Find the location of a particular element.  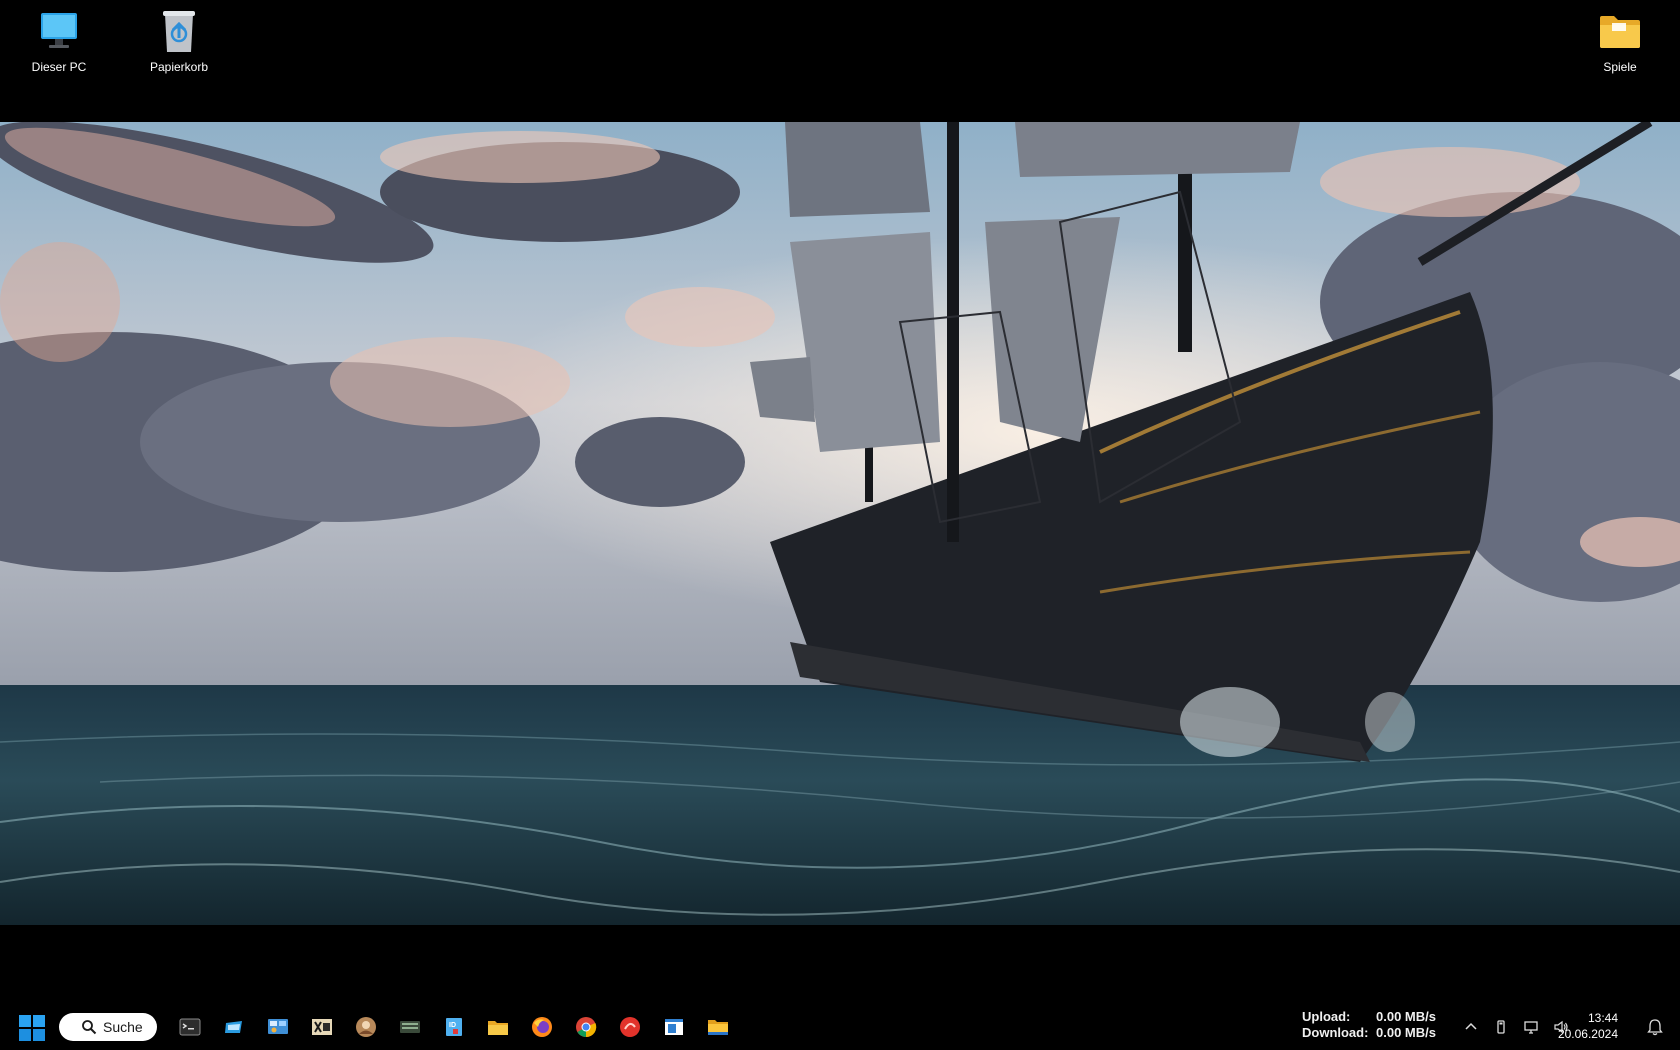

network-icon is located at coordinates (1531, 1027).